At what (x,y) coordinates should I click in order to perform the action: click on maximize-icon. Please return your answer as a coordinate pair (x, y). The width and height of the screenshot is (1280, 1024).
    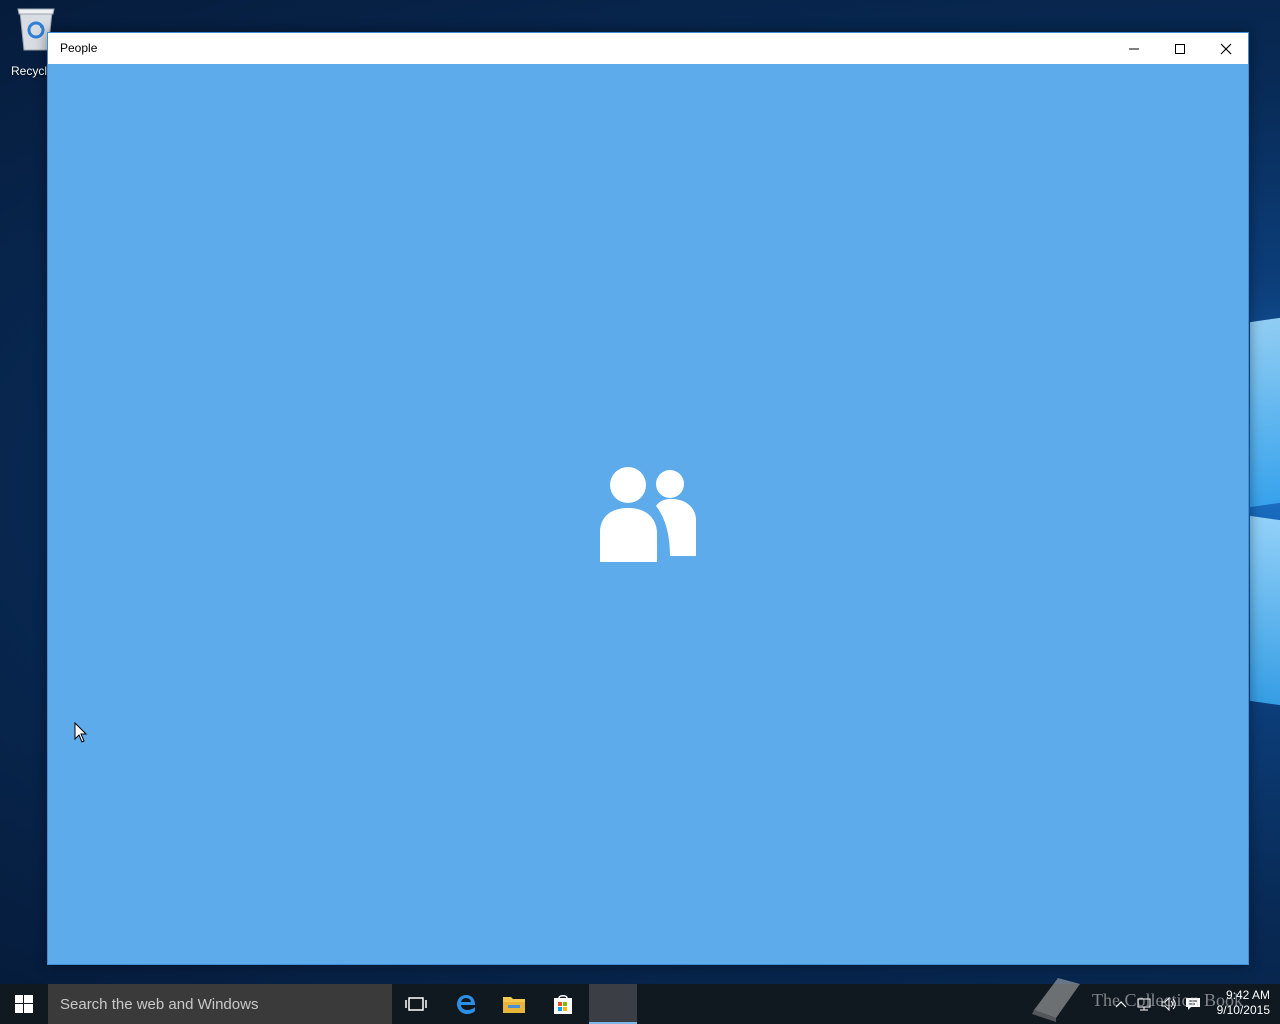
    Looking at the image, I should click on (1180, 48).